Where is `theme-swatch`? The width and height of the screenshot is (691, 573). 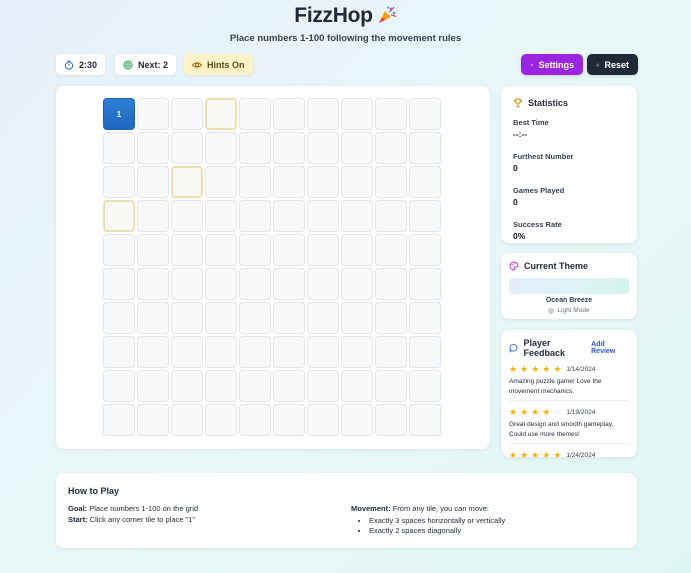
theme-swatch is located at coordinates (569, 286).